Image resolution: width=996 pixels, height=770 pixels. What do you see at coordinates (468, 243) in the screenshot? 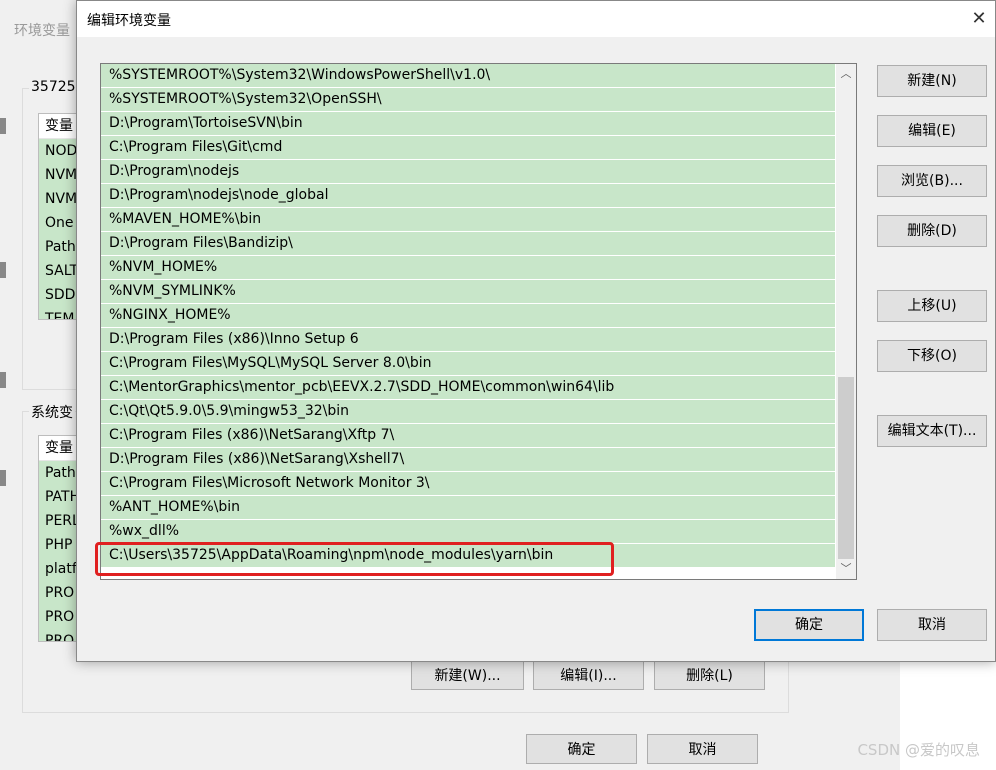
I see `path-list-item: D:\Program Files\Bandizip\` at bounding box center [468, 243].